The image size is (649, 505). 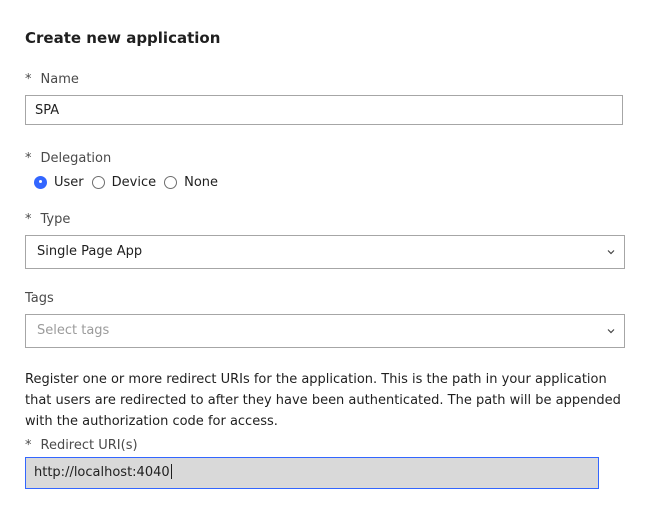 What do you see at coordinates (59, 79) in the screenshot?
I see `name-label-text: Name` at bounding box center [59, 79].